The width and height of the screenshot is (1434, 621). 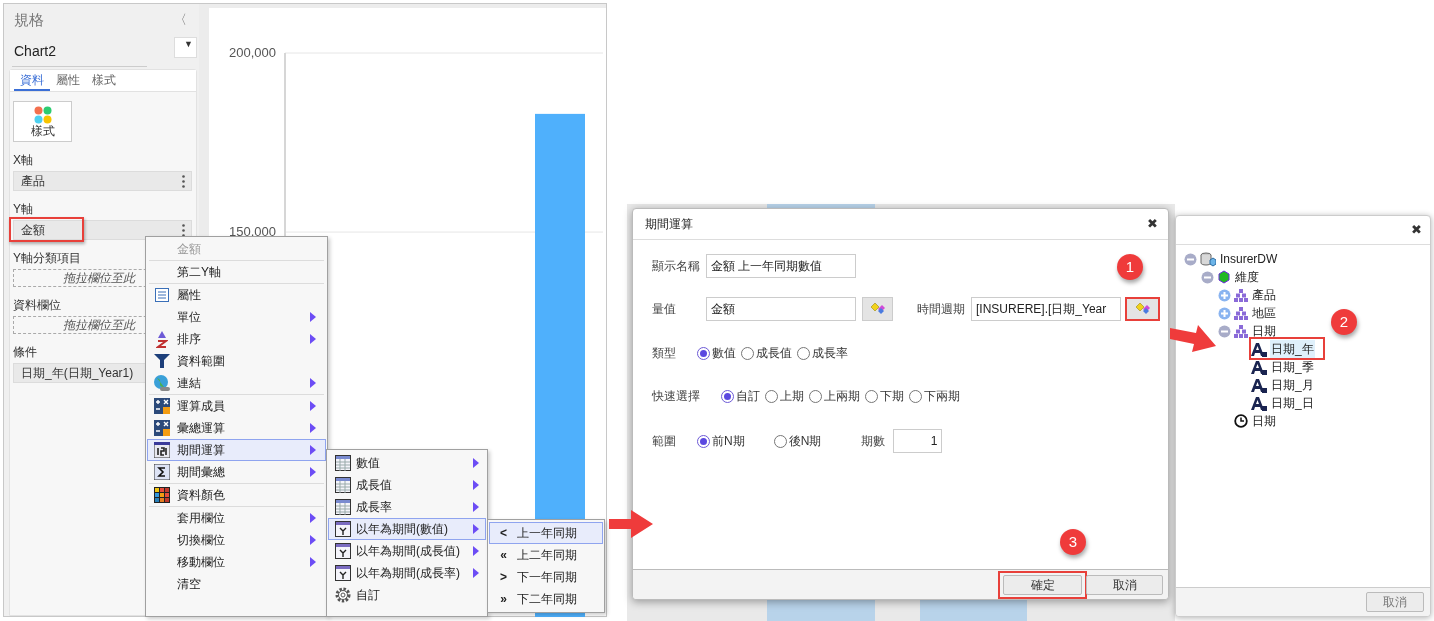 I want to click on input-field: 1, so click(x=918, y=441).